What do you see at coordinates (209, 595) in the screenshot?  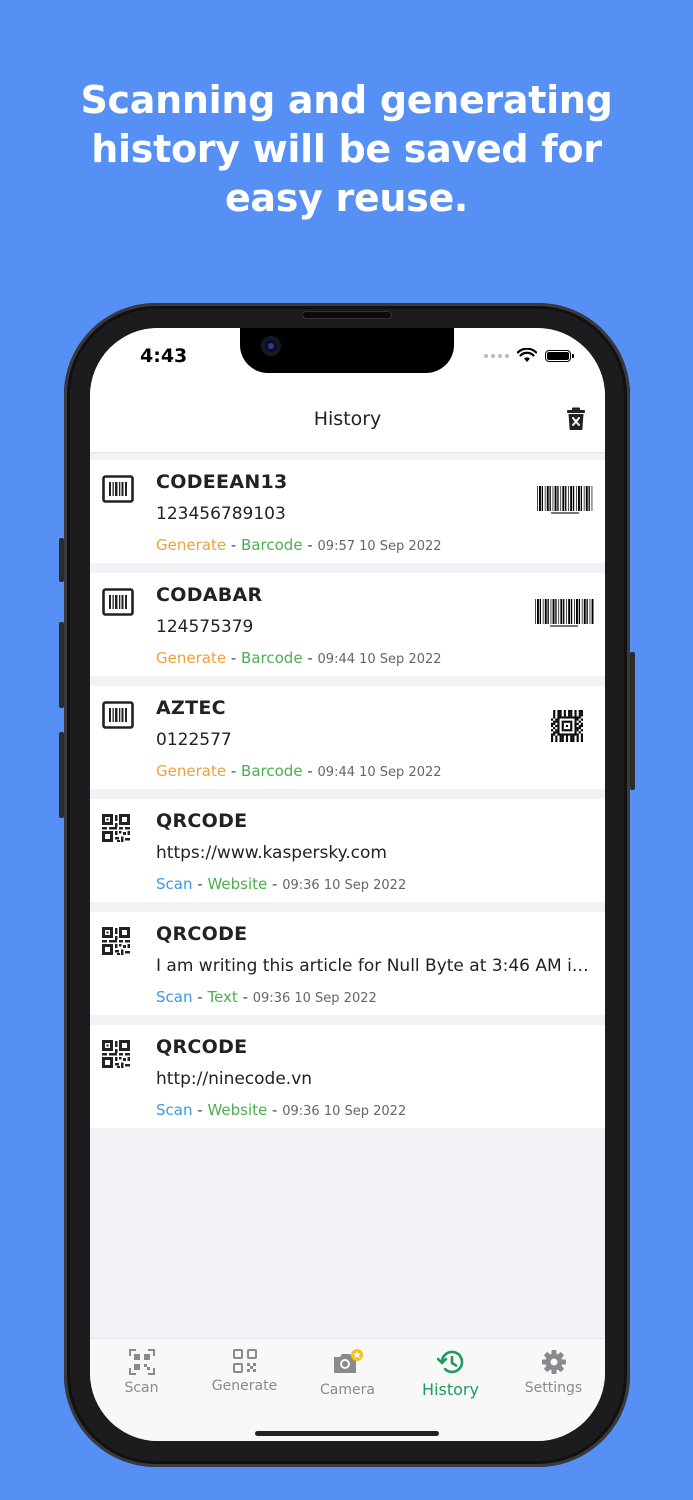 I see `item-title: CODABAR` at bounding box center [209, 595].